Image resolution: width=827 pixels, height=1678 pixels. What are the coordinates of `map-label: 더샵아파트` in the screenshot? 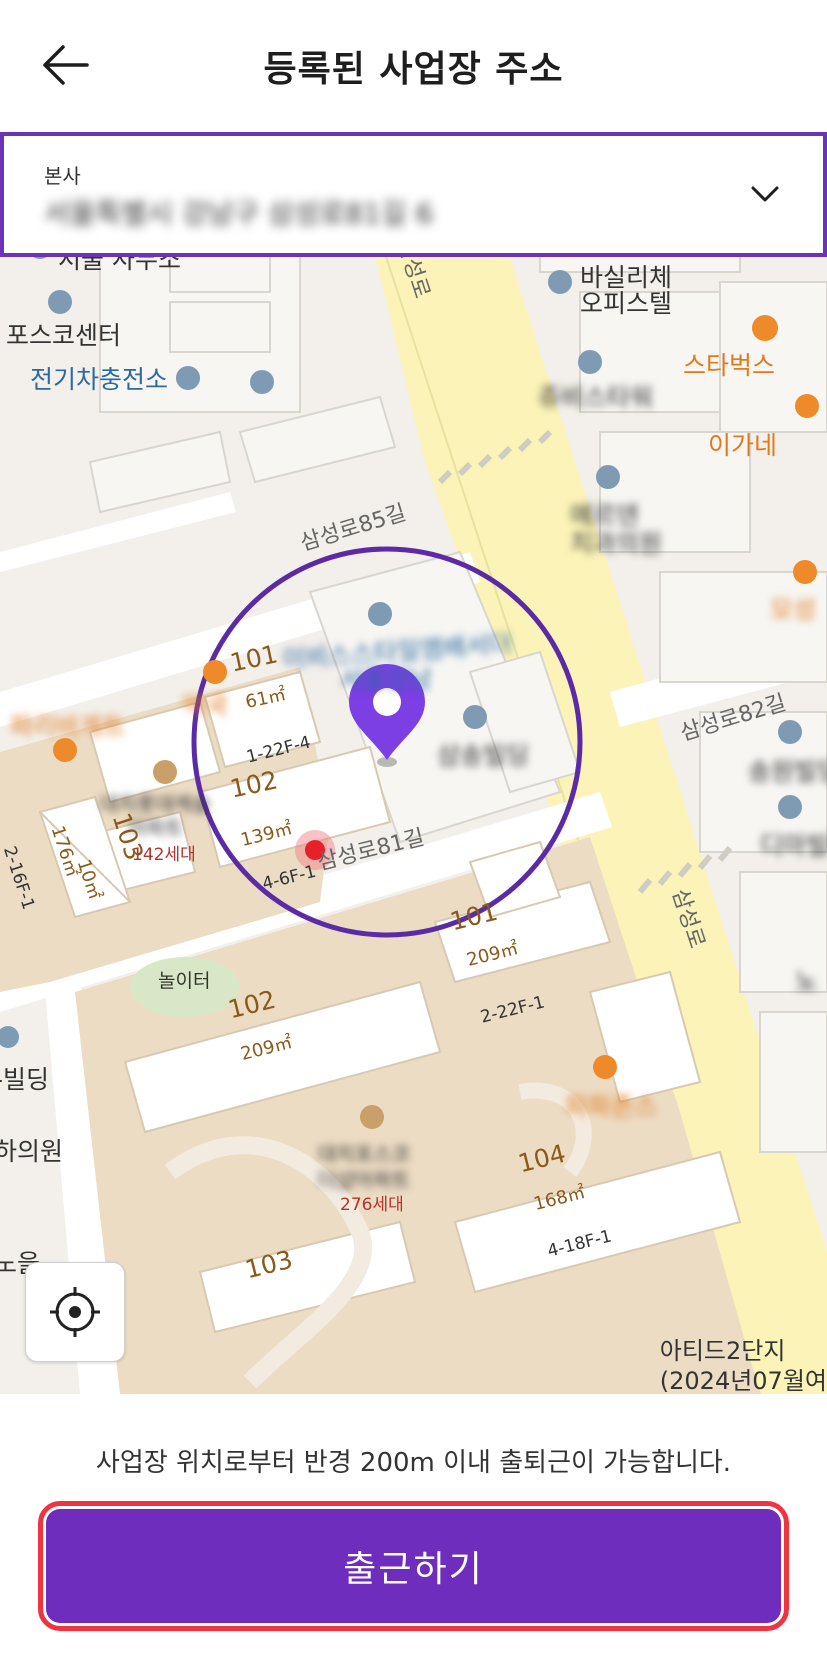 It's located at (364, 1180).